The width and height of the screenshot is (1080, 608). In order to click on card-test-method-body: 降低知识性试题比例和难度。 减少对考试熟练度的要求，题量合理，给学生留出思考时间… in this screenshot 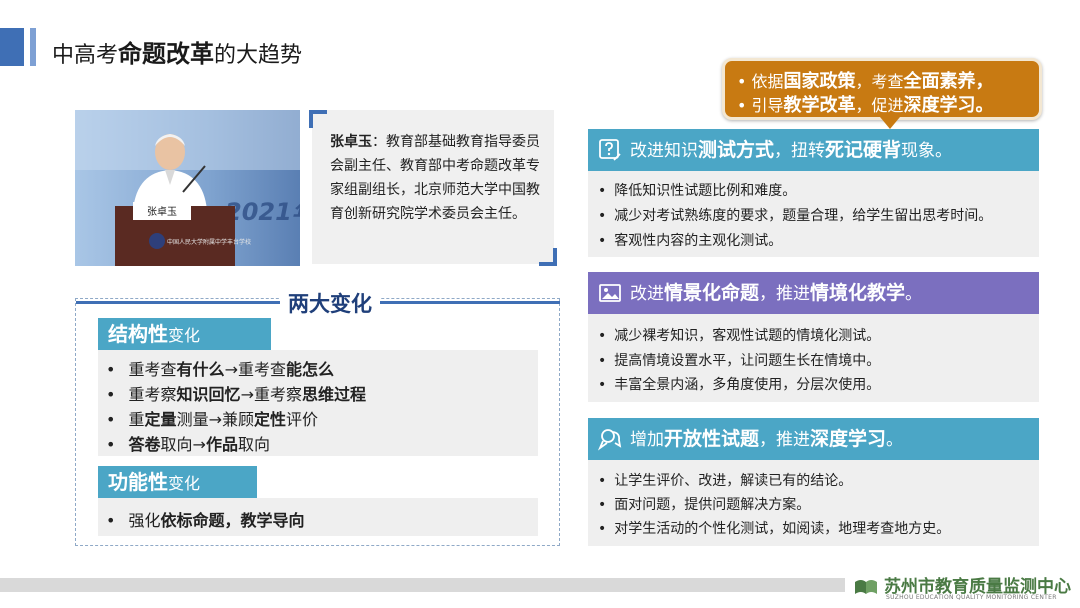, I will do `click(813, 214)`.